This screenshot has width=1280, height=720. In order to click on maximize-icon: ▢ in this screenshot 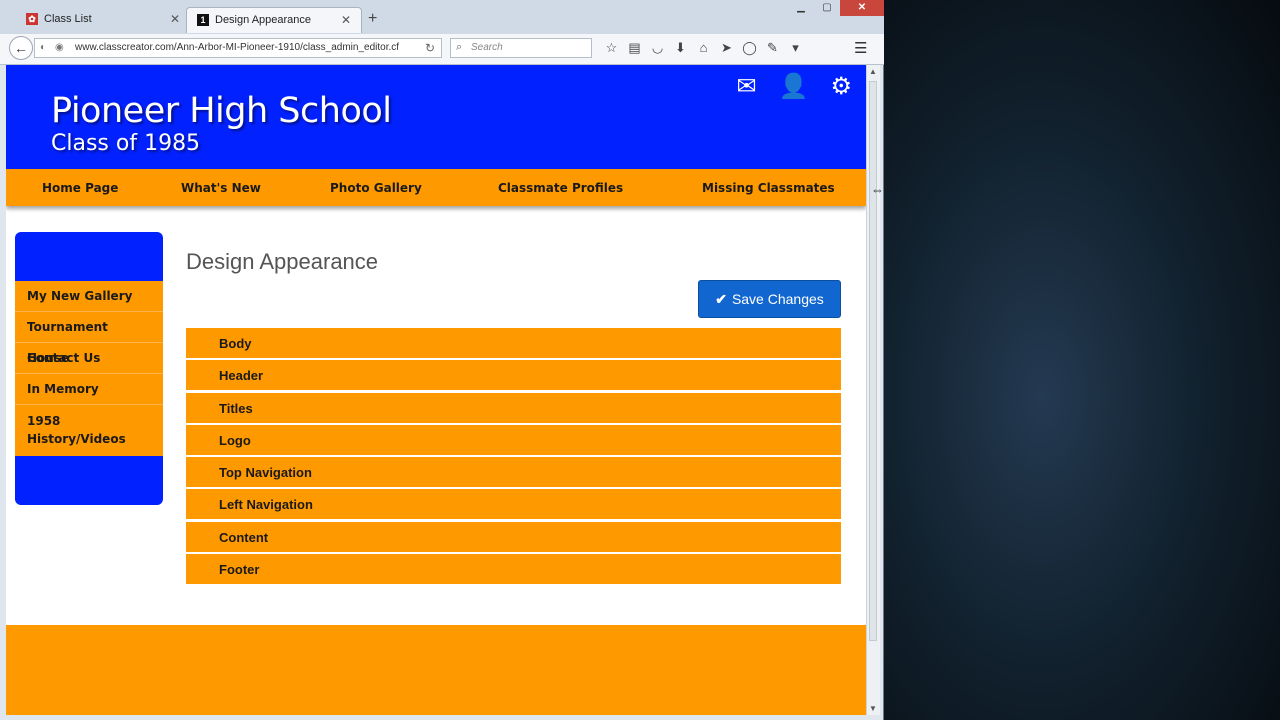, I will do `click(827, 8)`.